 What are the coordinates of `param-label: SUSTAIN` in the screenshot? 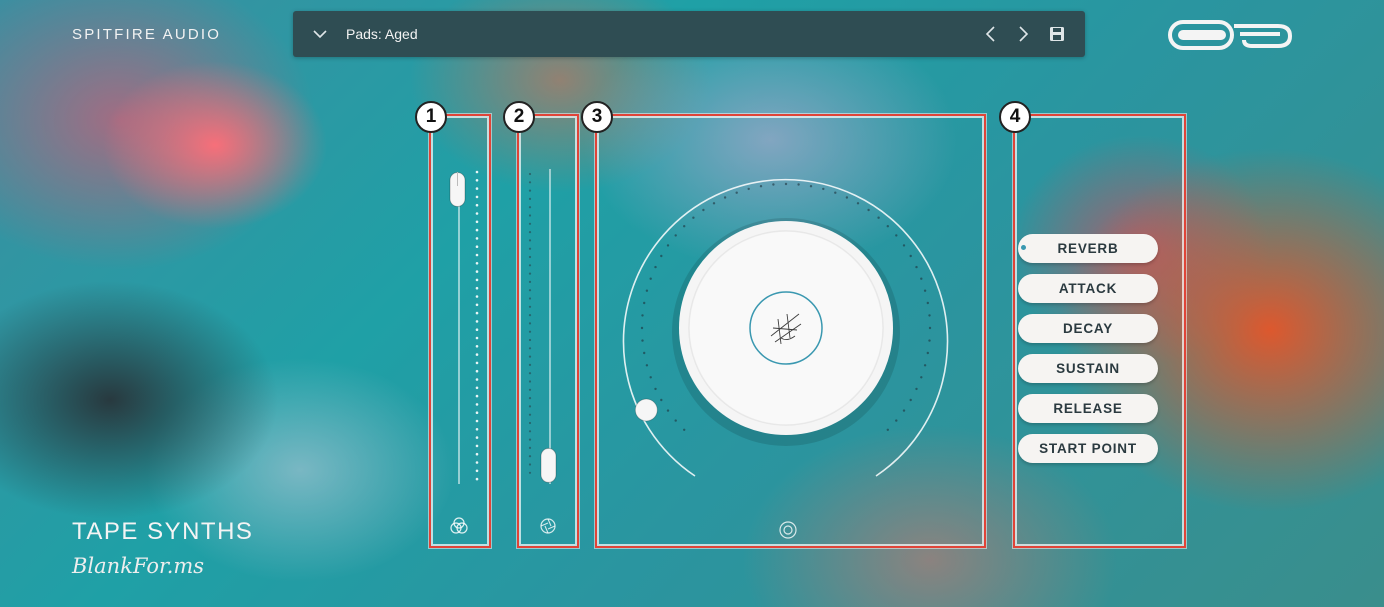 It's located at (1088, 368).